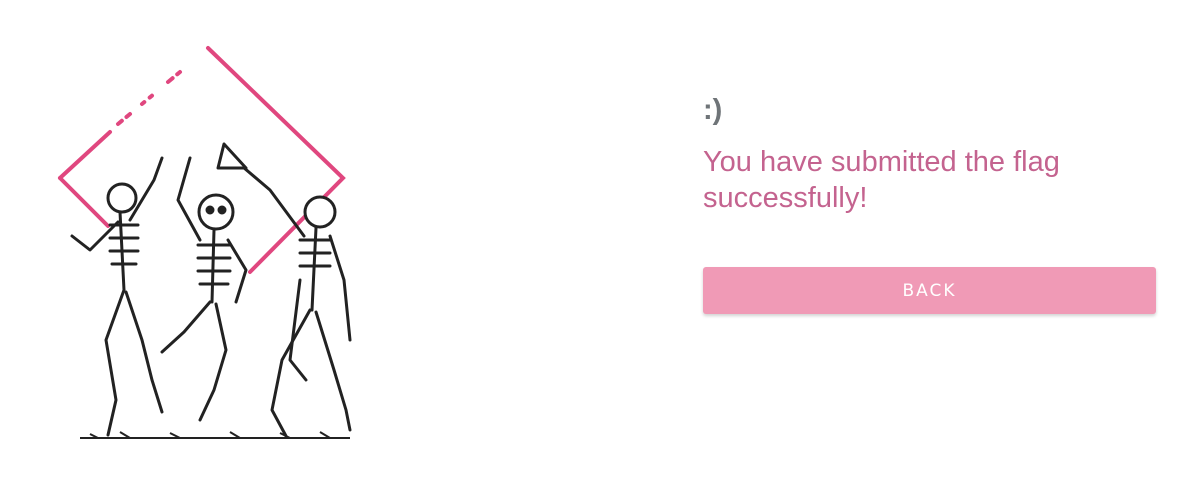 This screenshot has width=1201, height=496. I want to click on smiley-emoticon: :), so click(713, 110).